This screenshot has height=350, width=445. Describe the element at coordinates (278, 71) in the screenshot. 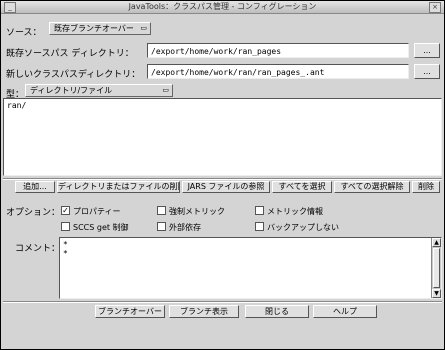

I see `new-dir-field: /export/home/work/ran/ran_pages_.ant` at that location.